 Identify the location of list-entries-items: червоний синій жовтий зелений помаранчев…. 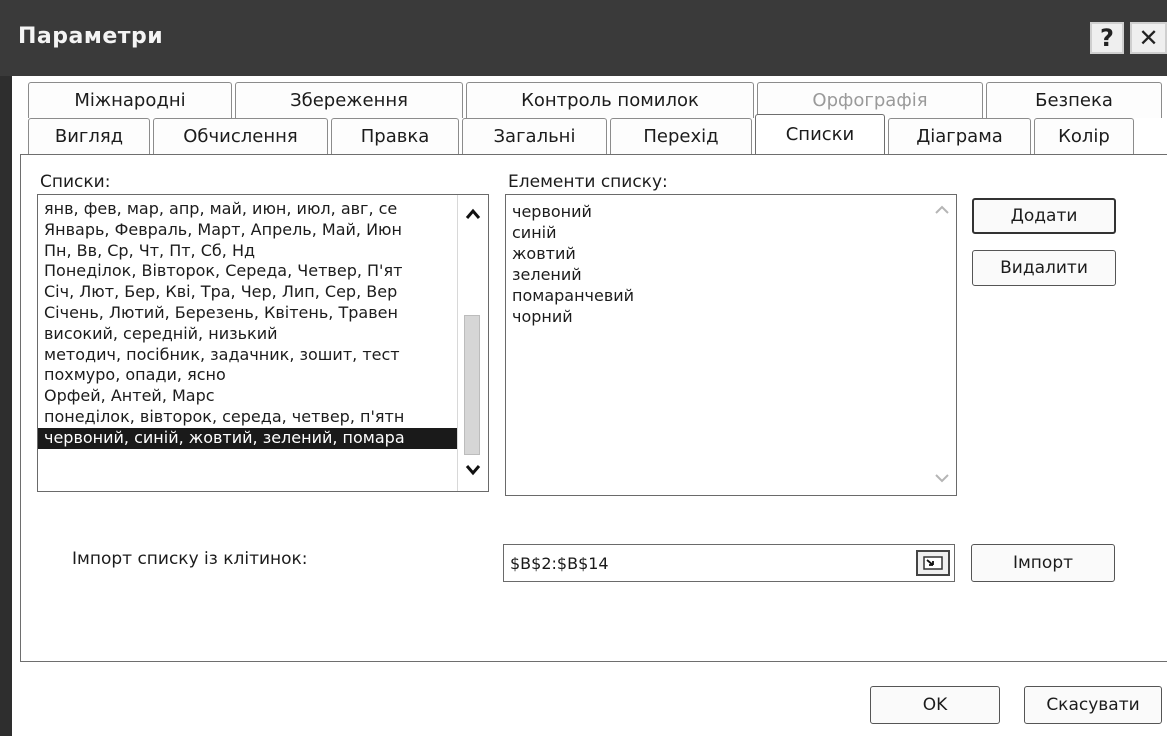
(573, 264).